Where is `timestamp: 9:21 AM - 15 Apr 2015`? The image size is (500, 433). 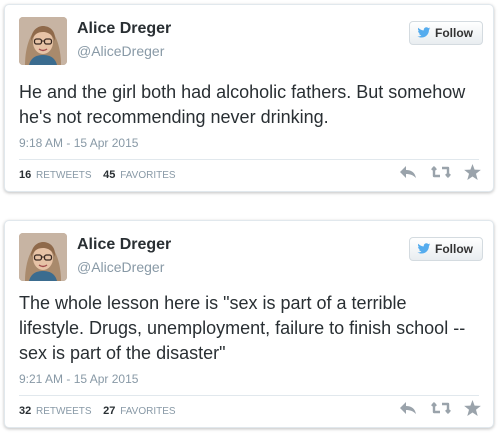 timestamp: 9:21 AM - 15 Apr 2015 is located at coordinates (78, 379).